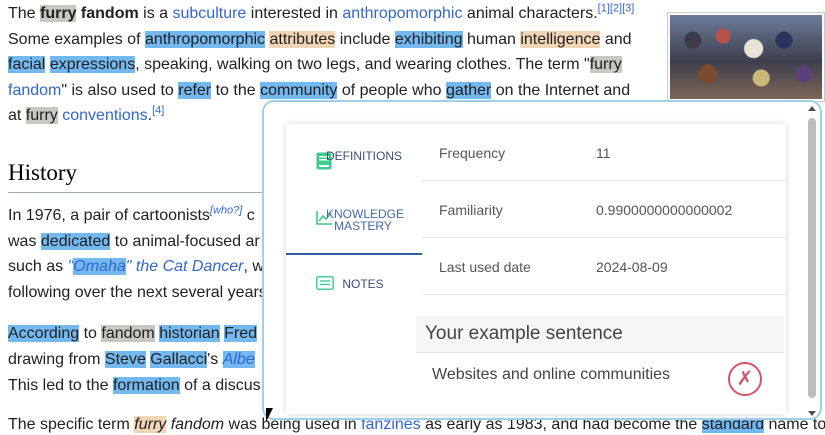 The height and width of the screenshot is (435, 825). What do you see at coordinates (42, 172) in the screenshot?
I see `section-heading: History` at bounding box center [42, 172].